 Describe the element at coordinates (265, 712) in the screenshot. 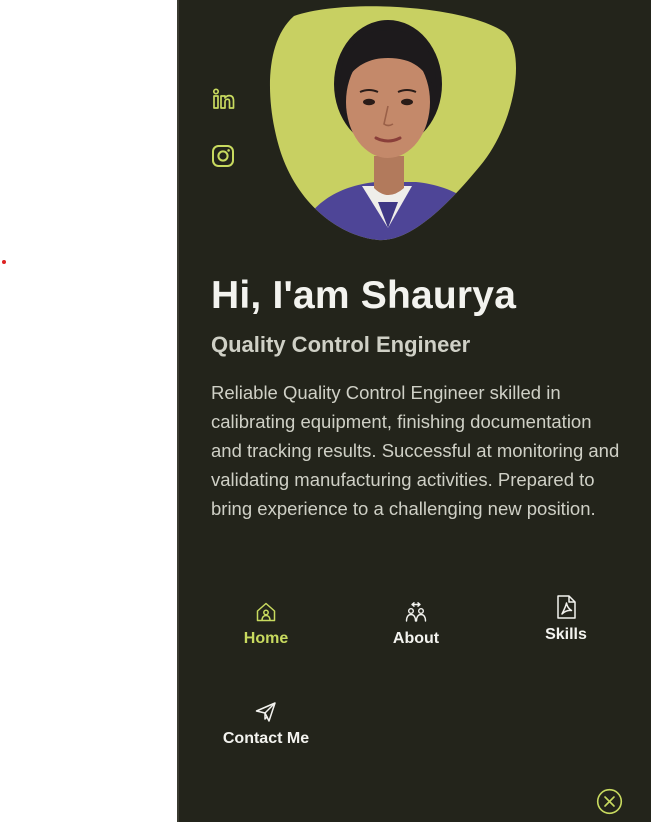

I see `send-icon` at that location.